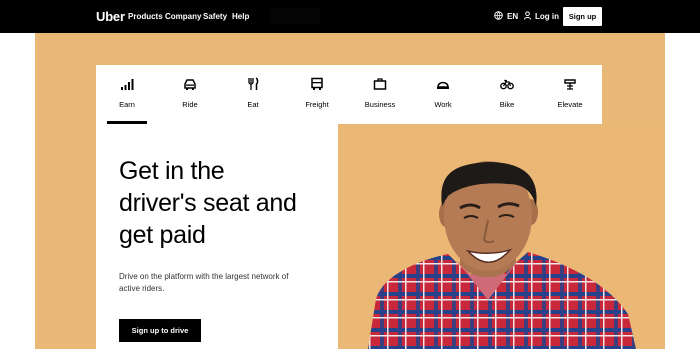  Describe the element at coordinates (160, 330) in the screenshot. I see `sign-up-to-drive-button: Sign up to drive` at that location.